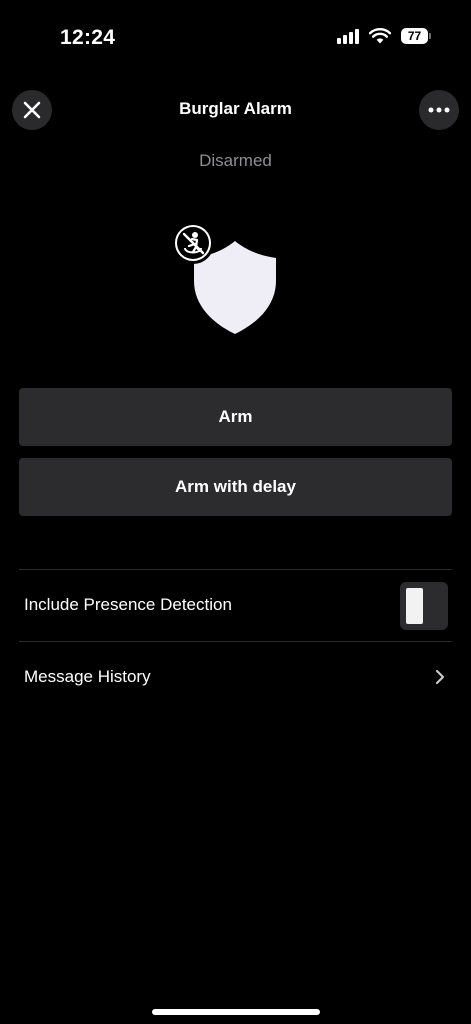 The image size is (471, 1024). What do you see at coordinates (235, 417) in the screenshot?
I see `arm-button: Arm` at bounding box center [235, 417].